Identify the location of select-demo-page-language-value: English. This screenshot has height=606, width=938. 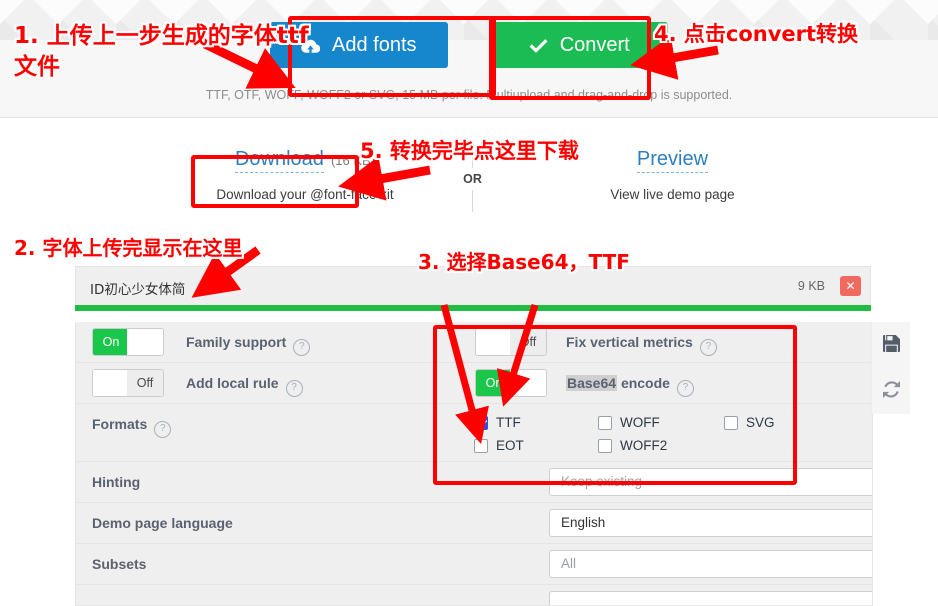
(583, 522).